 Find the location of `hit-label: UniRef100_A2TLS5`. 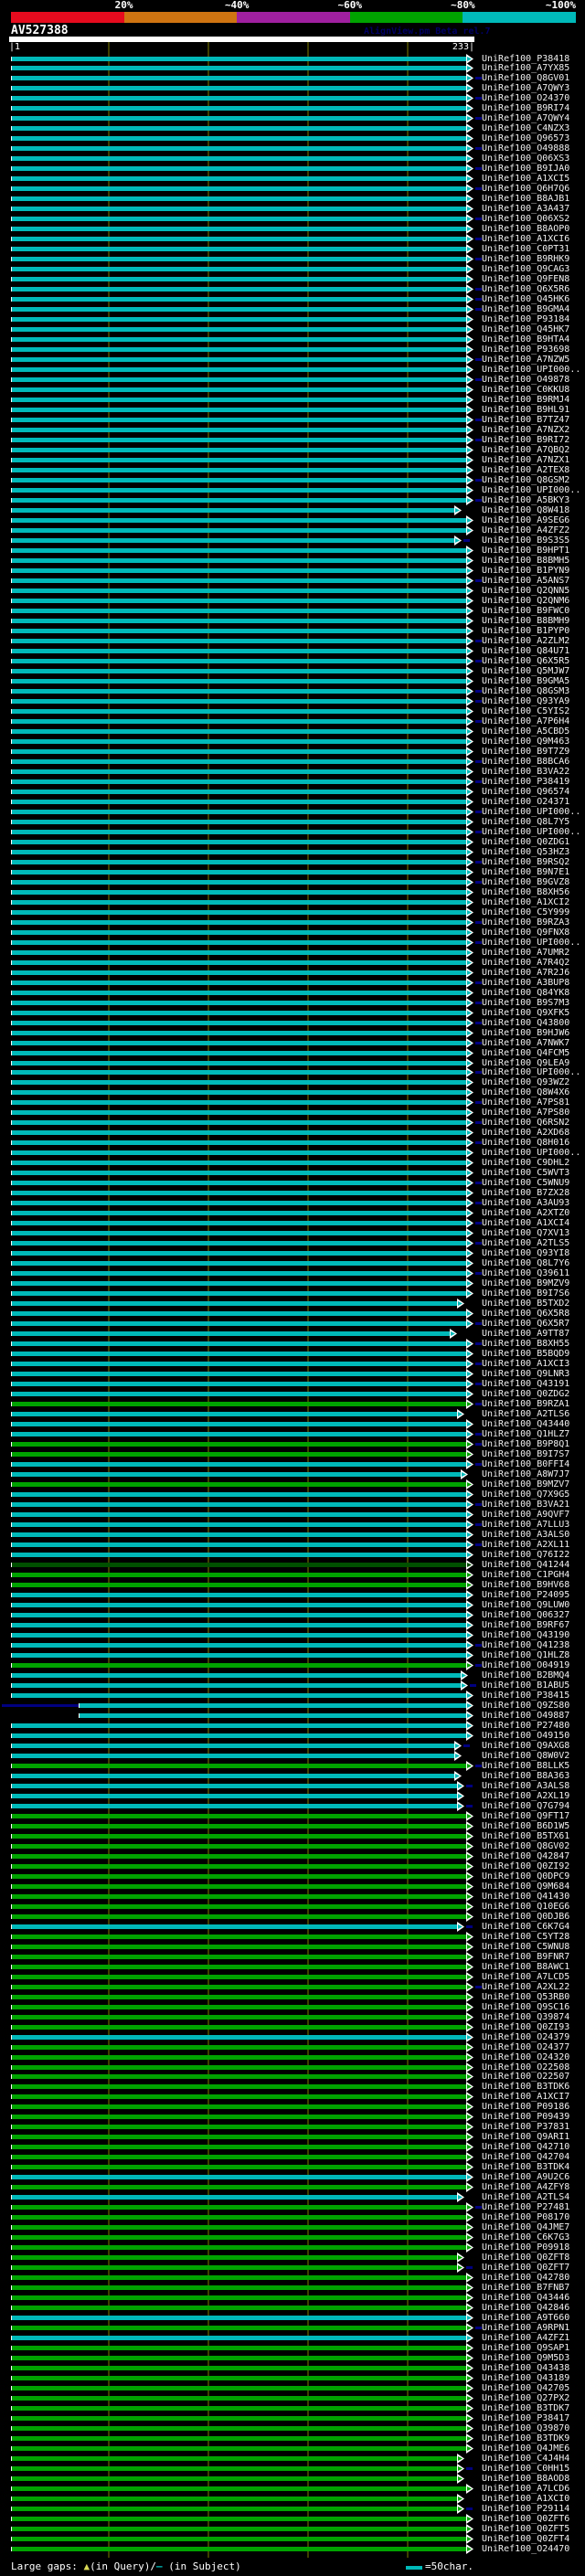

hit-label: UniRef100_A2TLS5 is located at coordinates (525, 1243).